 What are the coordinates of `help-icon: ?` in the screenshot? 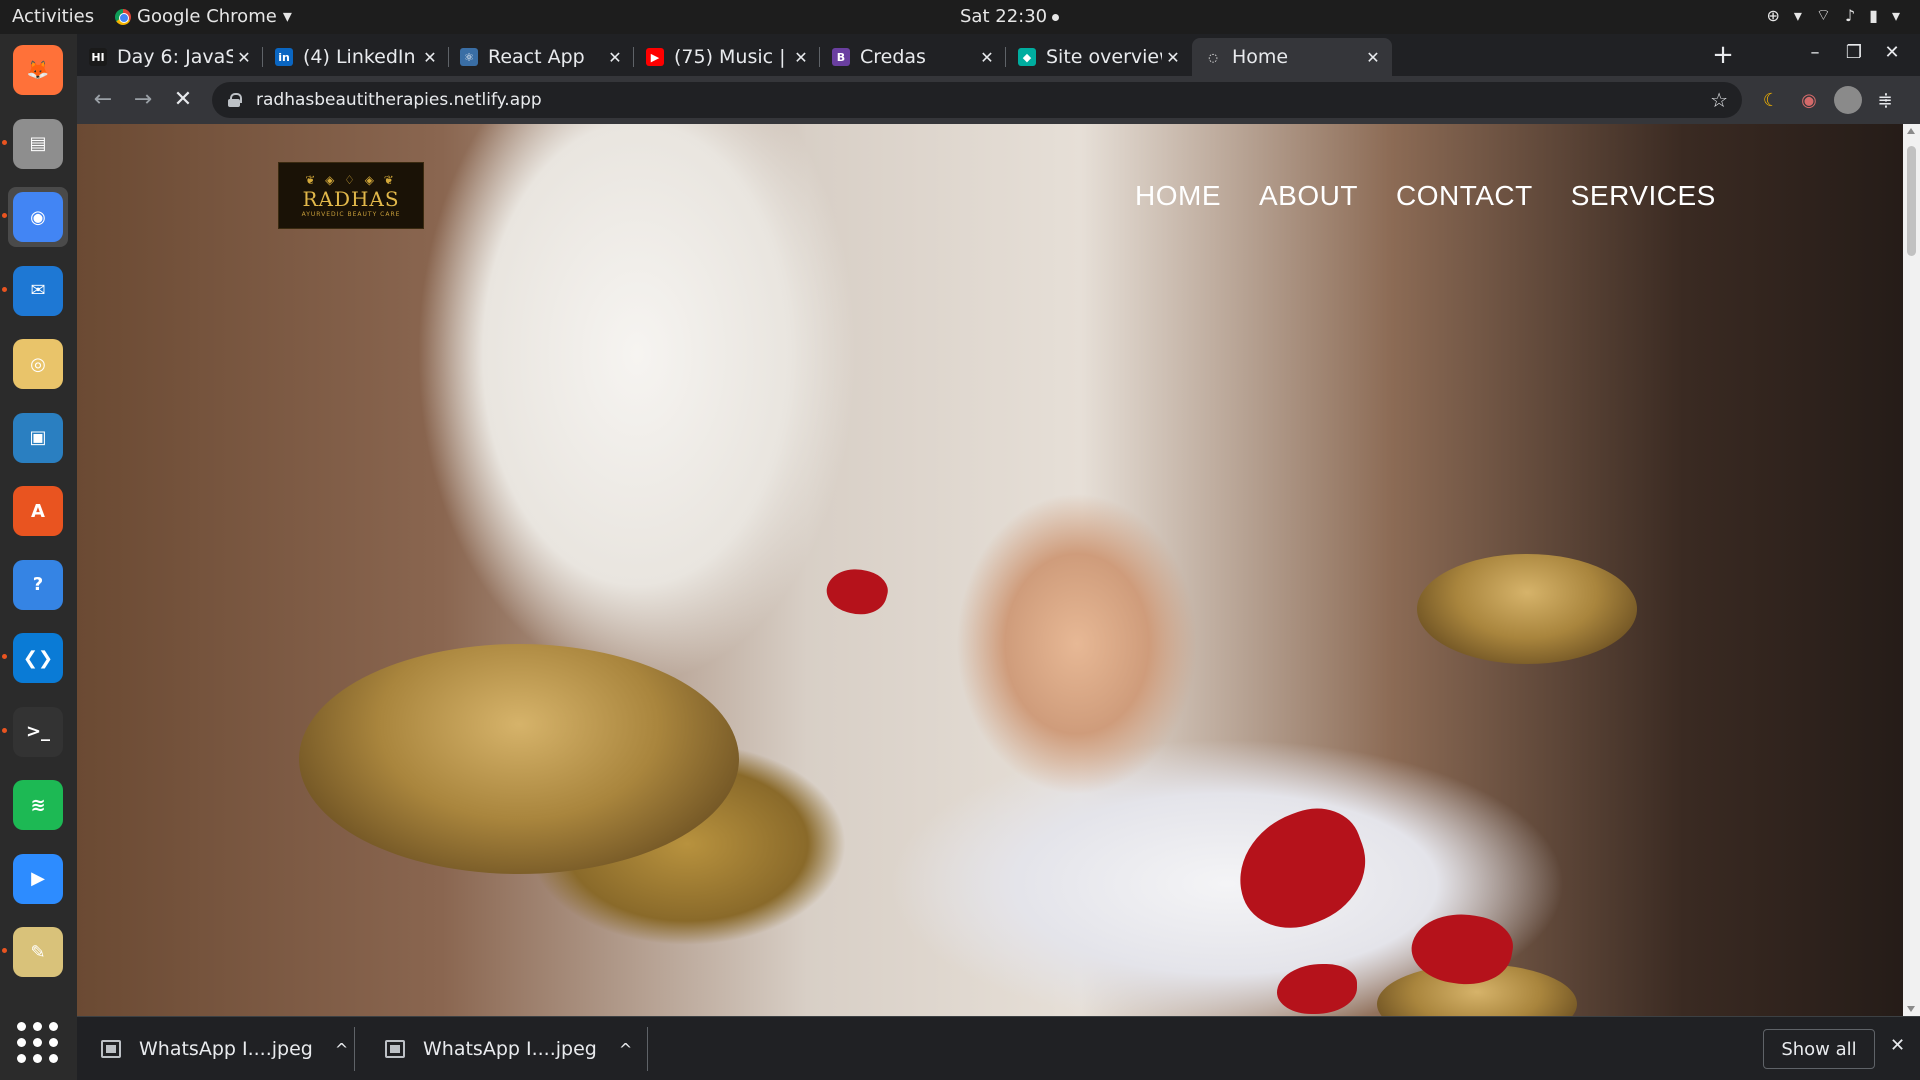 It's located at (38, 584).